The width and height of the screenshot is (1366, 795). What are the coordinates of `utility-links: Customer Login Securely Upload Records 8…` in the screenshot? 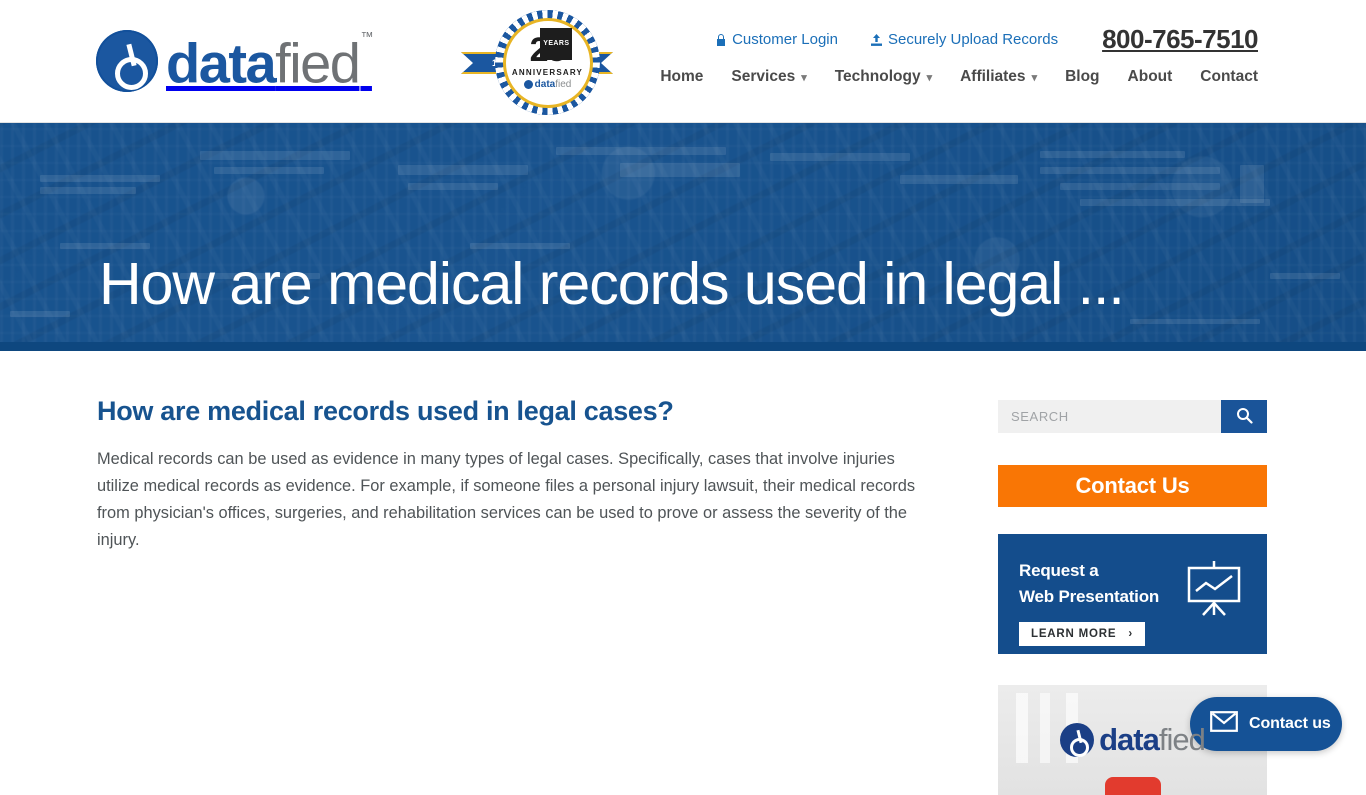 It's located at (986, 39).